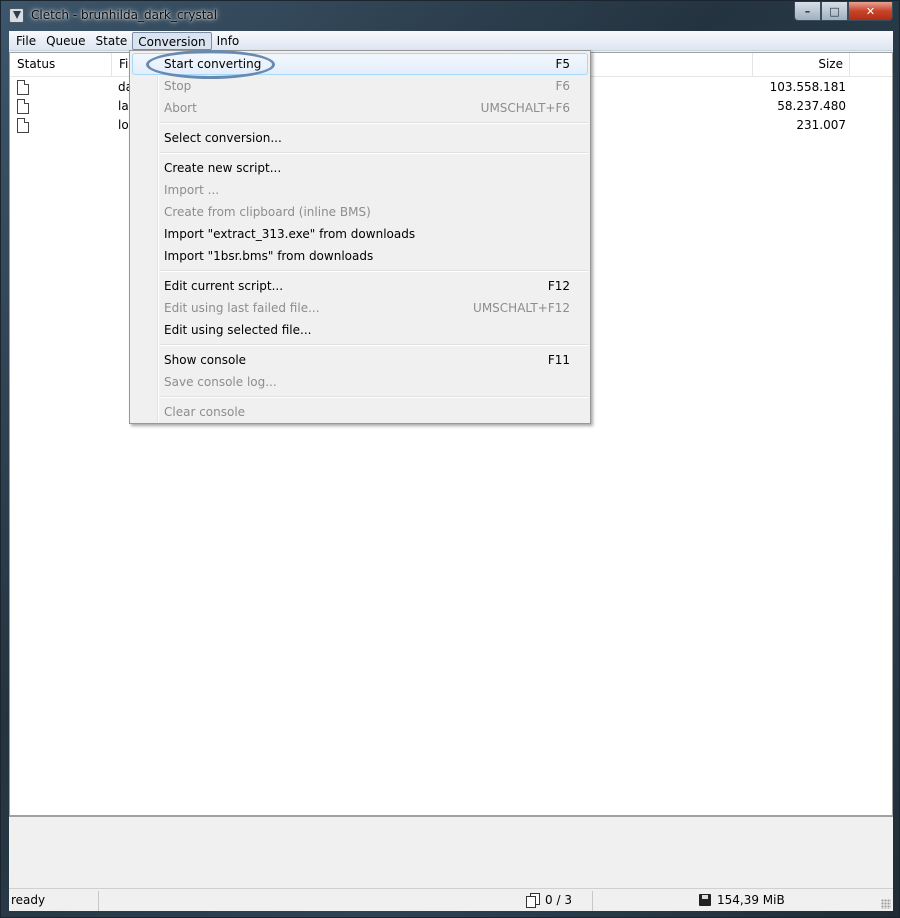  What do you see at coordinates (451, 41) in the screenshot?
I see `menu-bar: File Queue State Conversion Info` at bounding box center [451, 41].